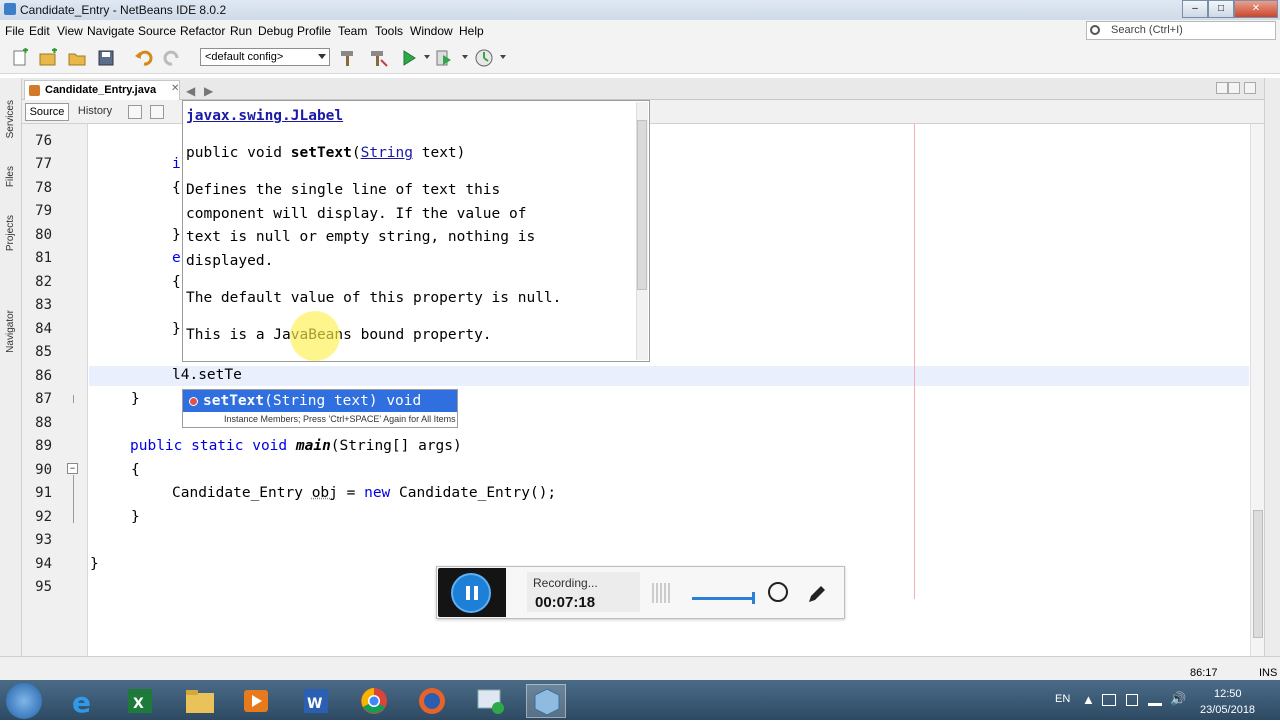 This screenshot has height=722, width=1280. What do you see at coordinates (352, 31) in the screenshot?
I see `menu-team: Team` at bounding box center [352, 31].